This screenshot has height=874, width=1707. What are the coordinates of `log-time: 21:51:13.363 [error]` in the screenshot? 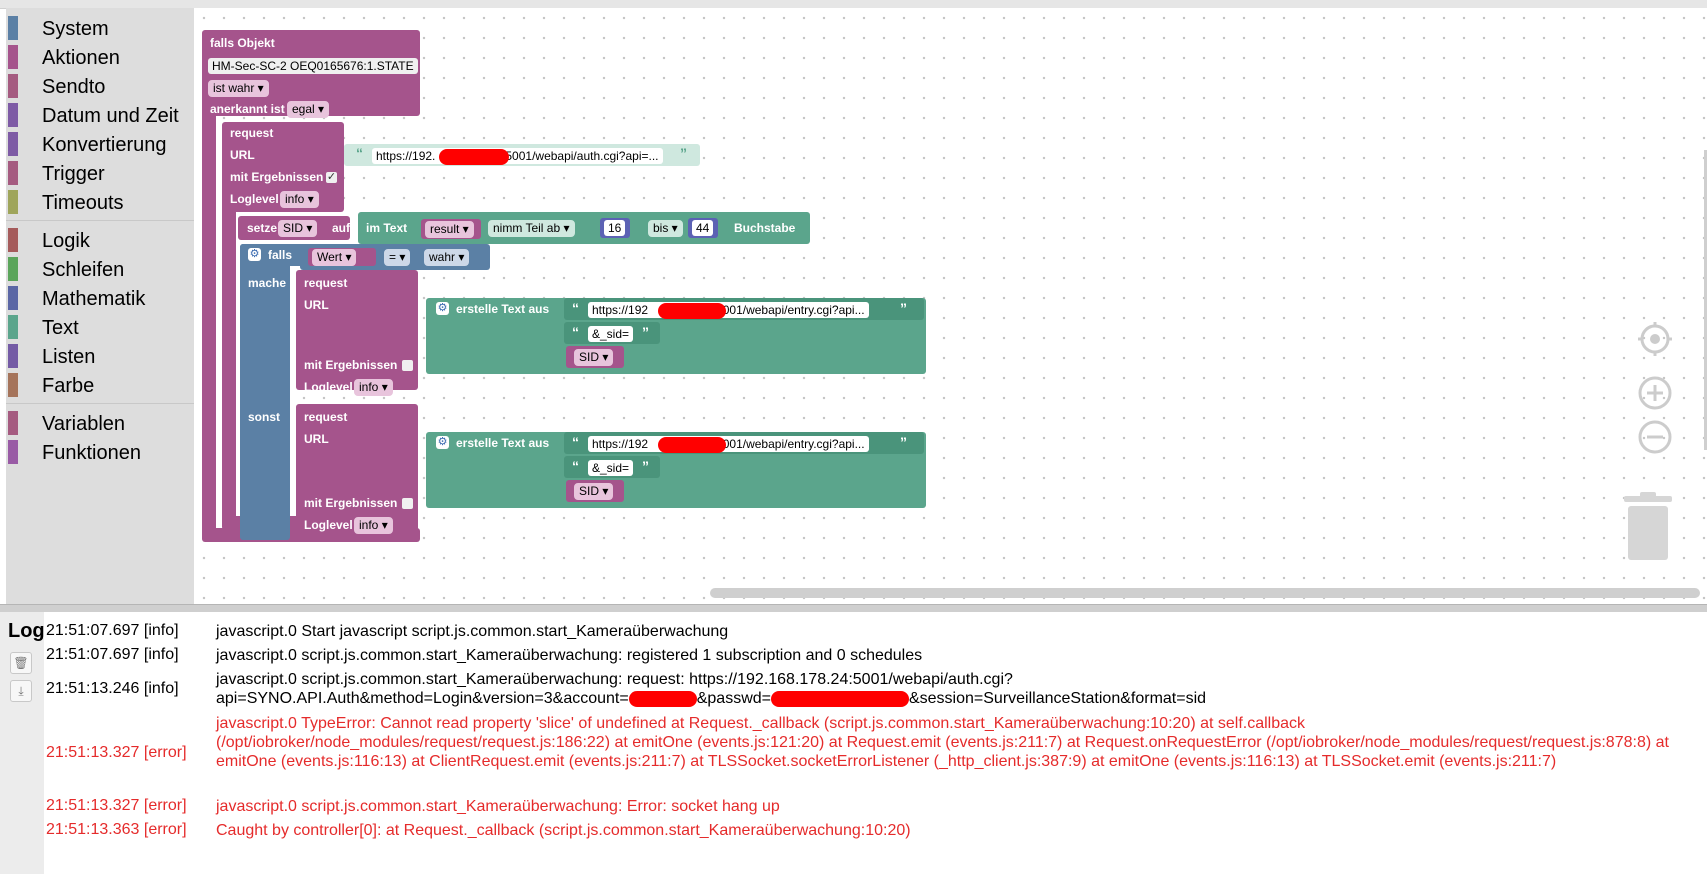 It's located at (116, 829).